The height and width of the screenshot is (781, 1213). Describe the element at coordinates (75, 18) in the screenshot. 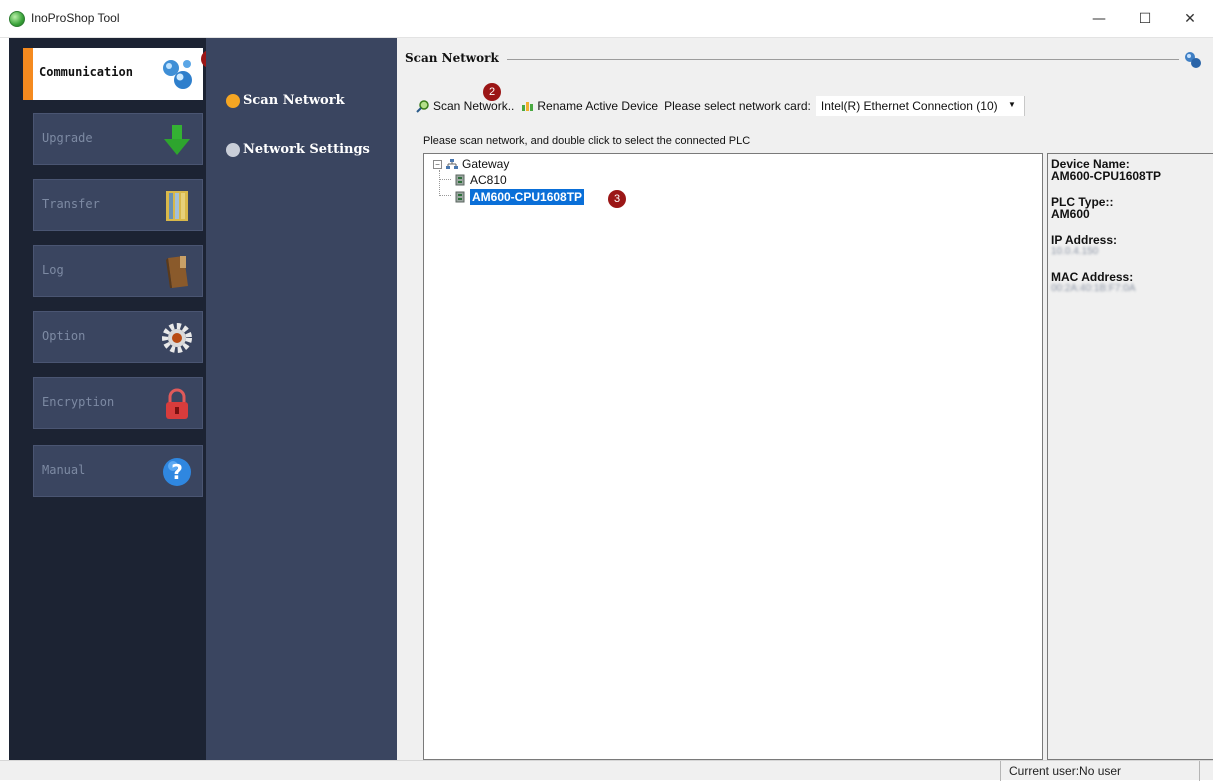

I see `window-title: InoProShop Tool` at that location.